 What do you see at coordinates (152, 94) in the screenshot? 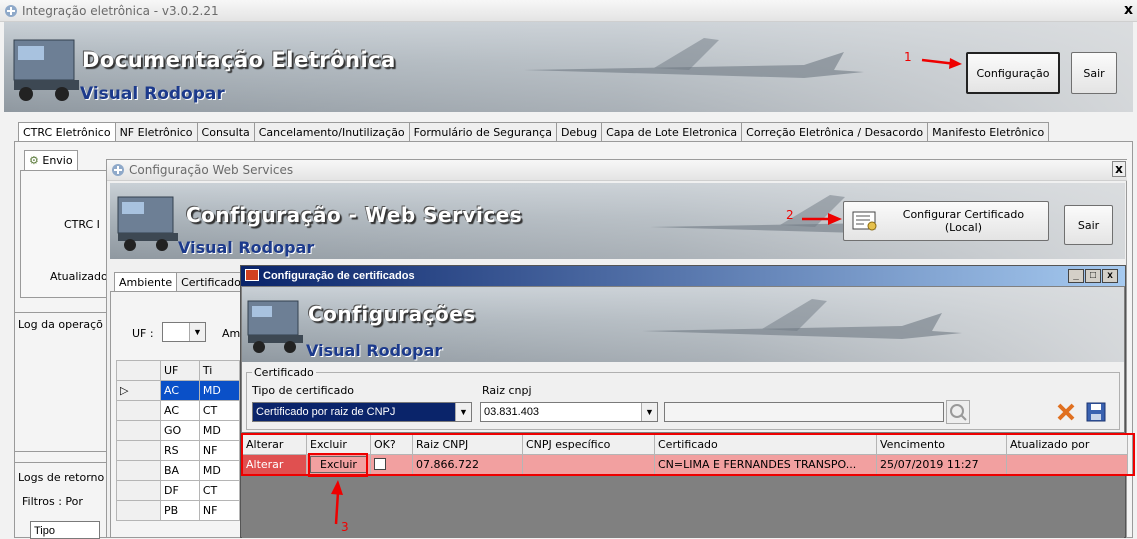
I see `main-banner-subtitle: Visual Rodopar` at bounding box center [152, 94].